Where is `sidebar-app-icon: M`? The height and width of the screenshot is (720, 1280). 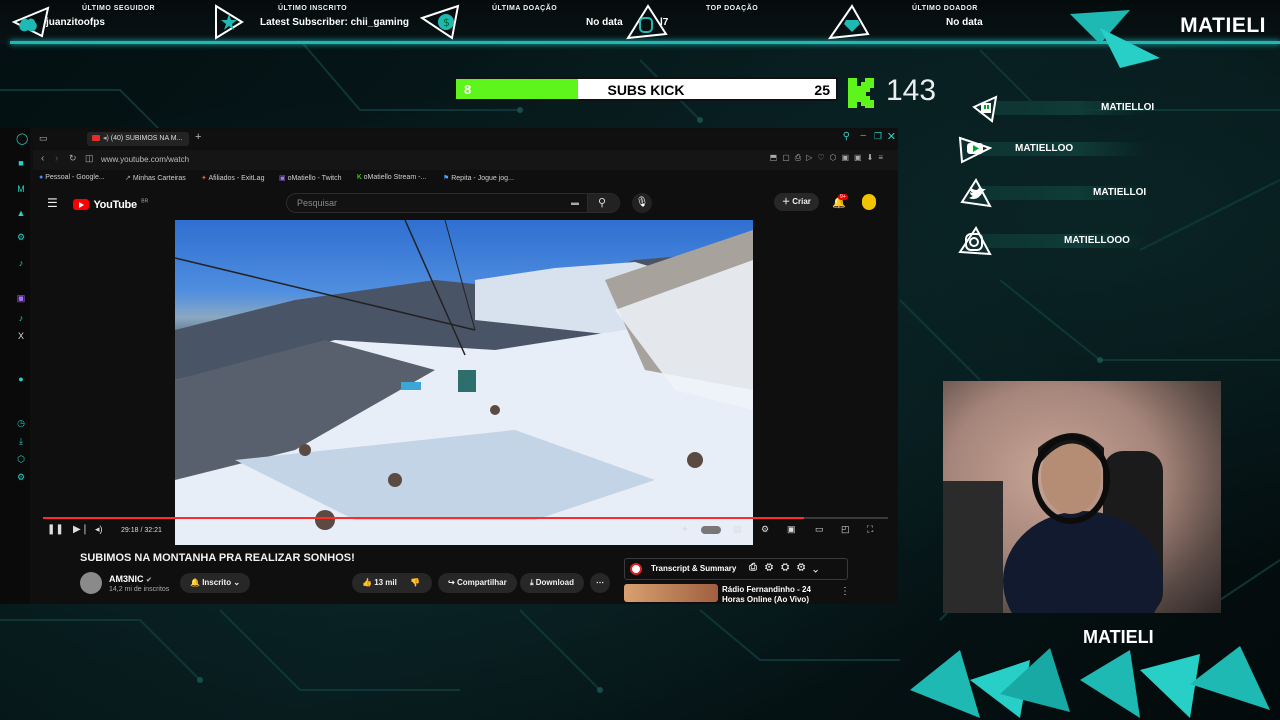 sidebar-app-icon: M is located at coordinates (21, 189).